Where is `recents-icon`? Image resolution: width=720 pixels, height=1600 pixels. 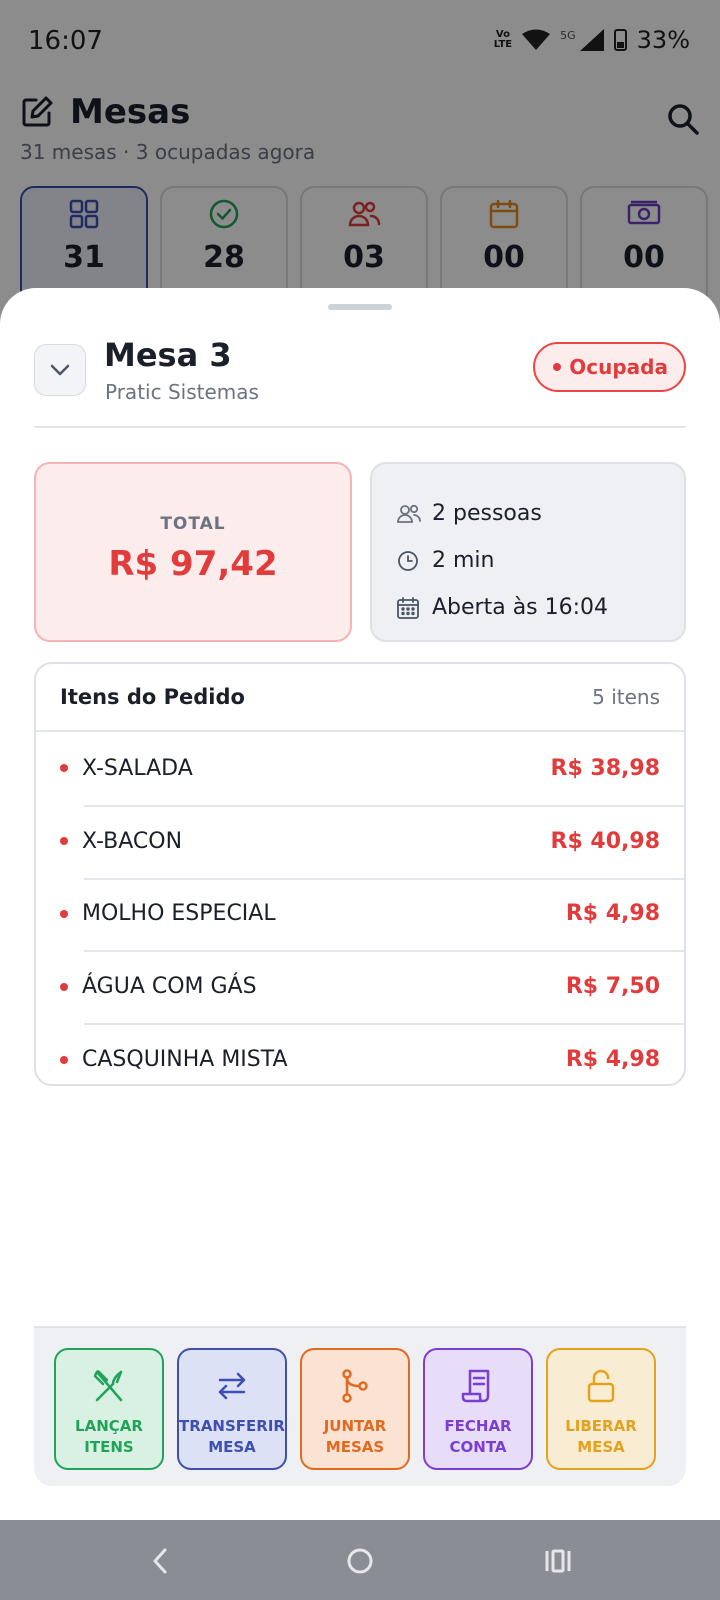 recents-icon is located at coordinates (558, 1561).